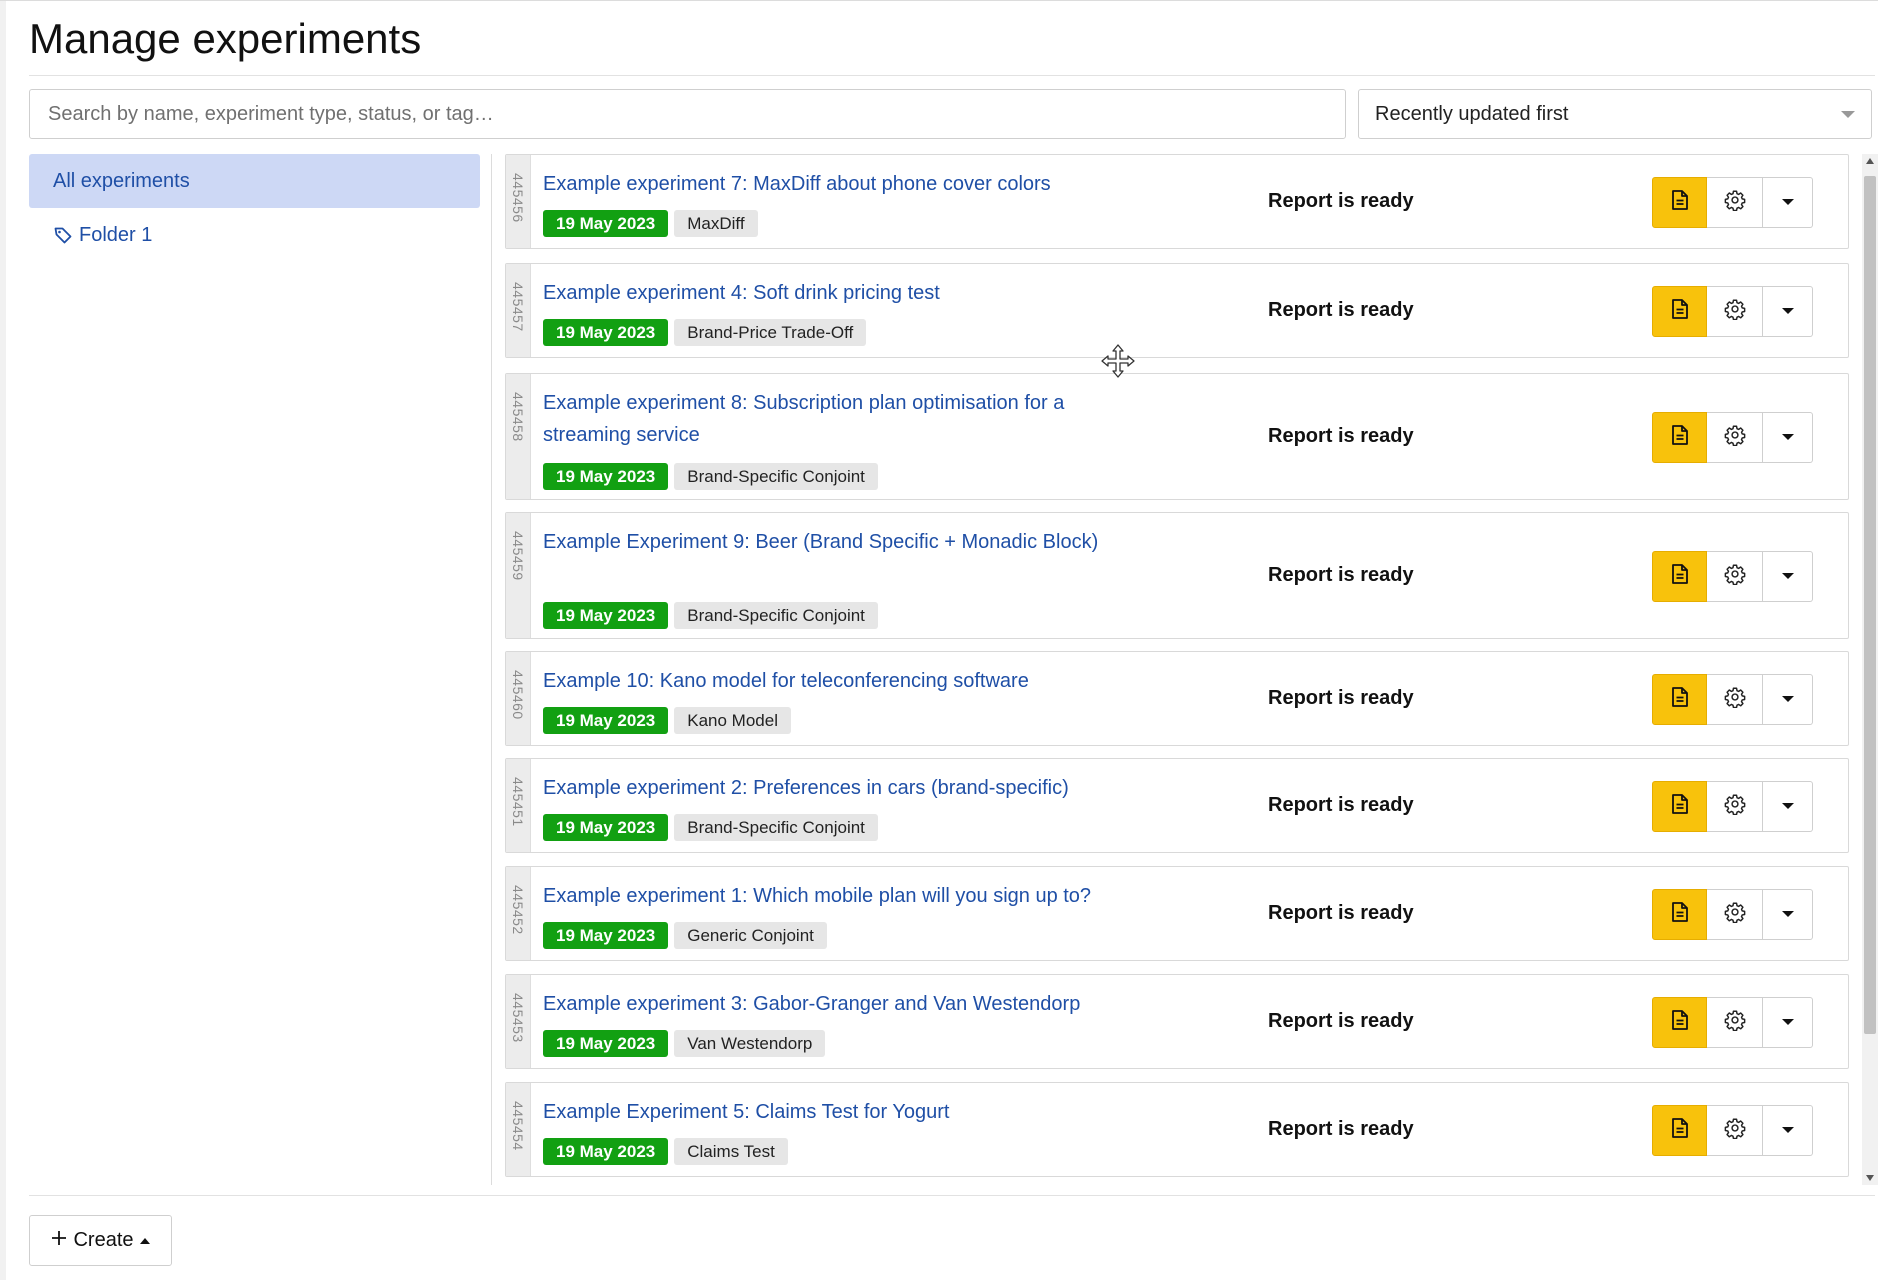 The width and height of the screenshot is (1878, 1280). Describe the element at coordinates (776, 615) in the screenshot. I see `experiment-type-badge: Brand-Specific Conjoint` at that location.